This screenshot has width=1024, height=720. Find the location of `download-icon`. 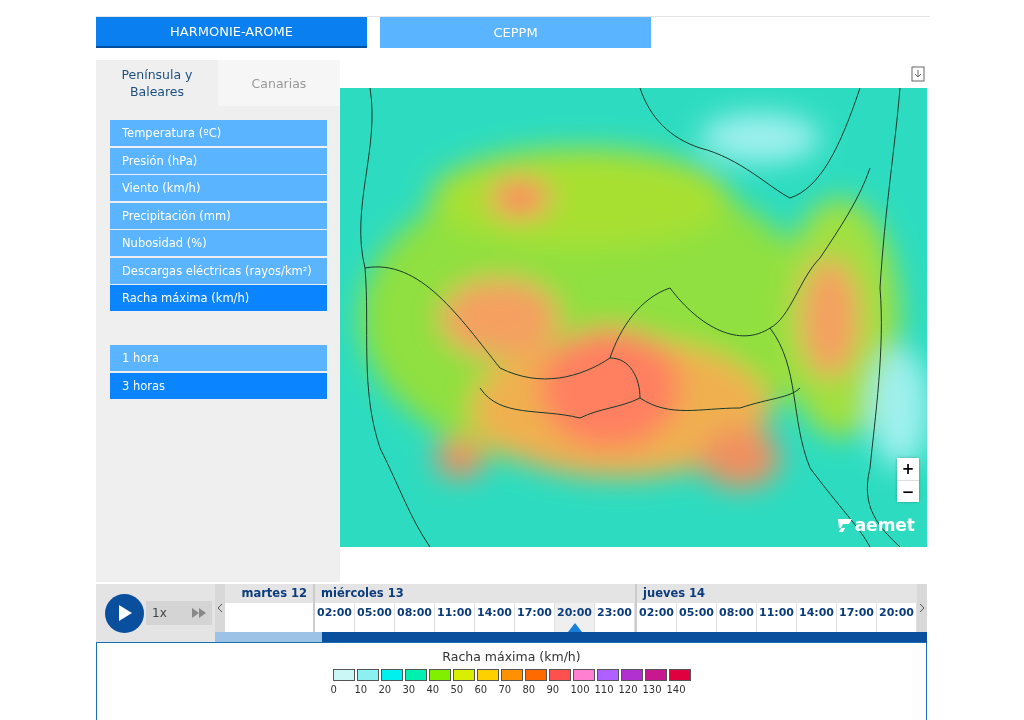

download-icon is located at coordinates (918, 74).